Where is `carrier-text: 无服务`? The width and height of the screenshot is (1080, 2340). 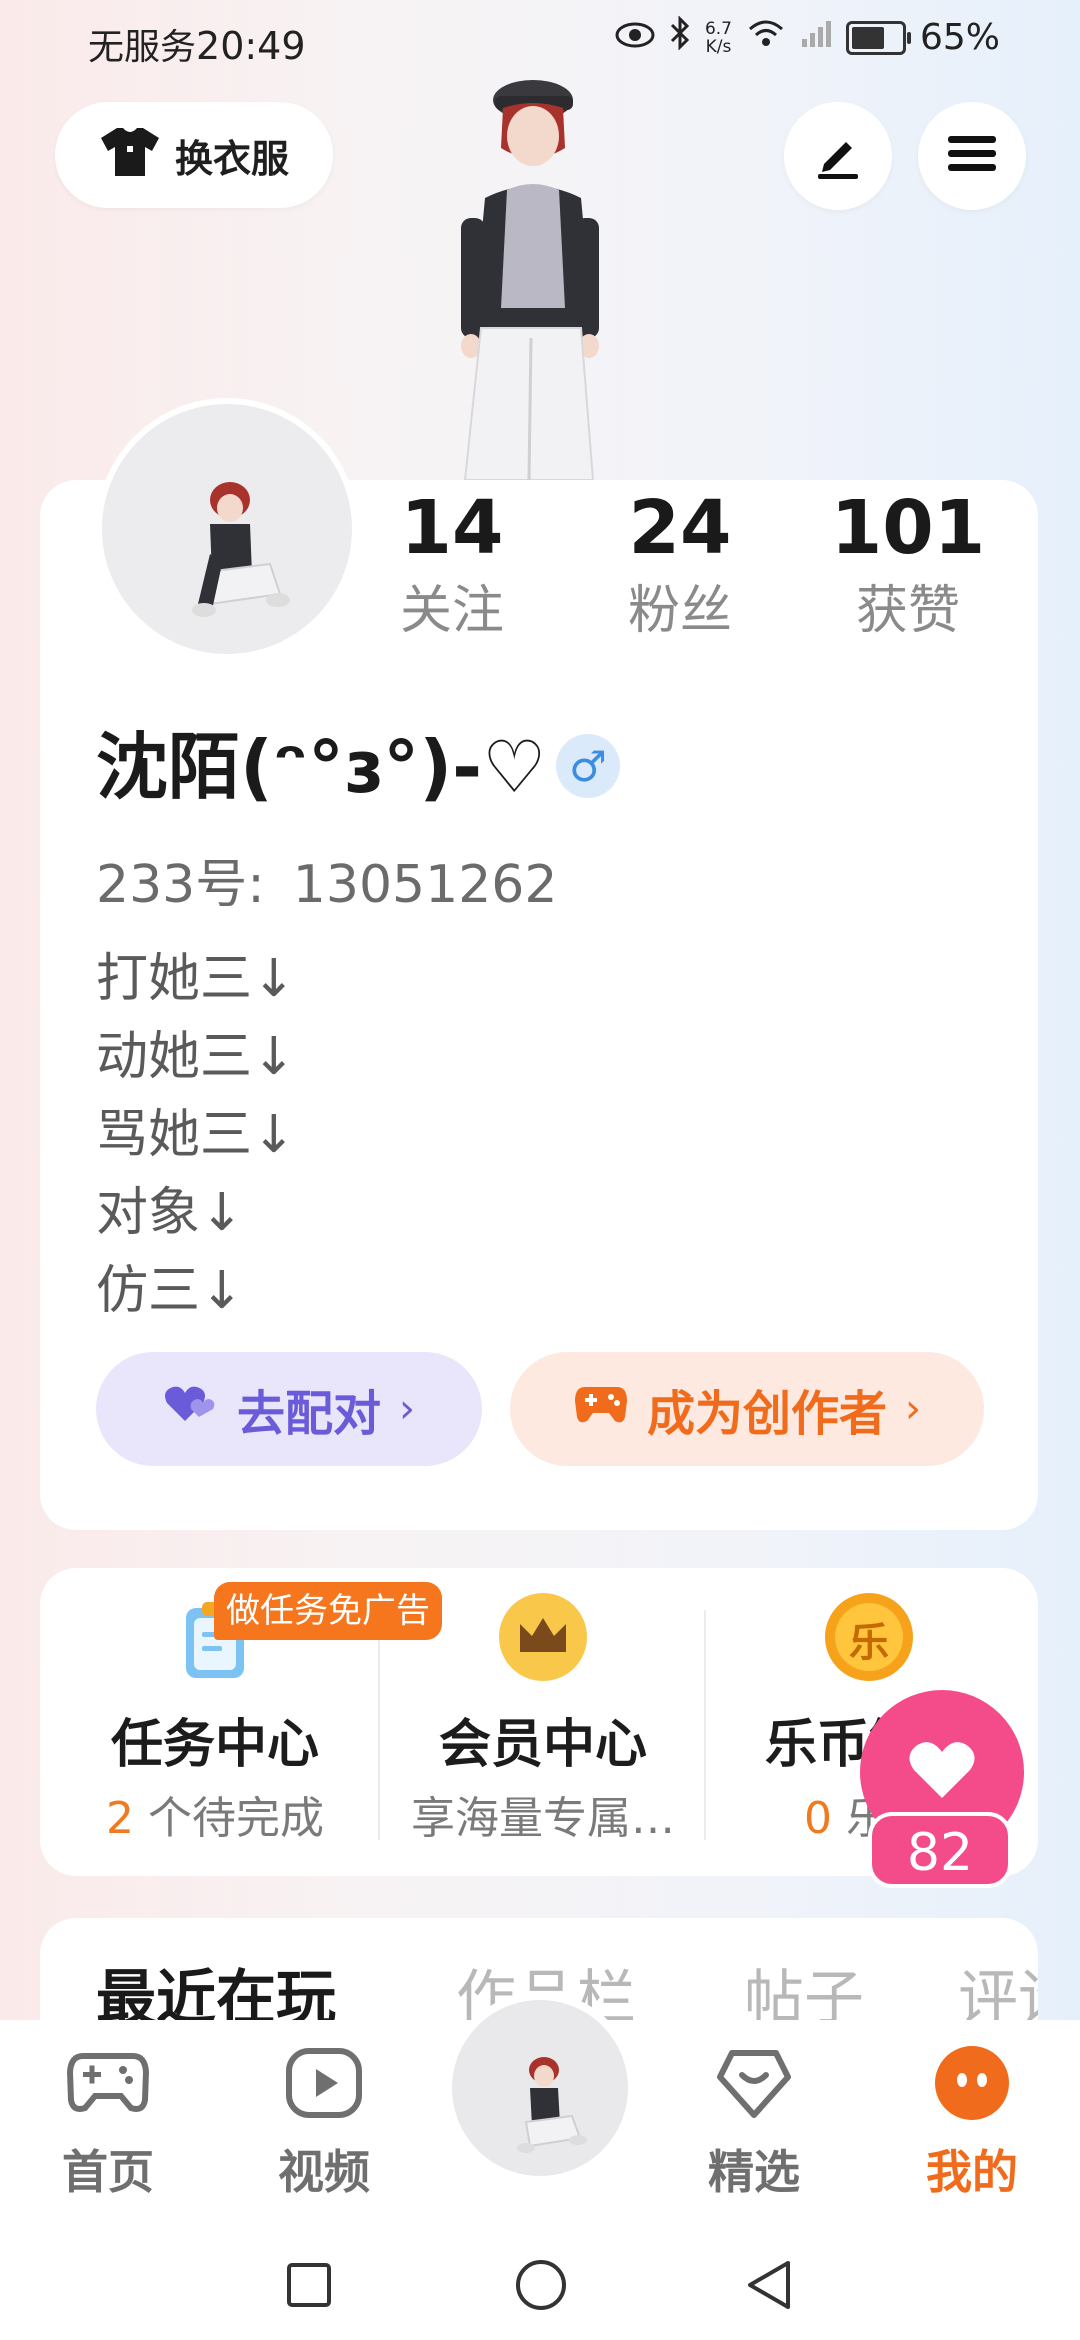
carrier-text: 无服务 is located at coordinates (142, 47).